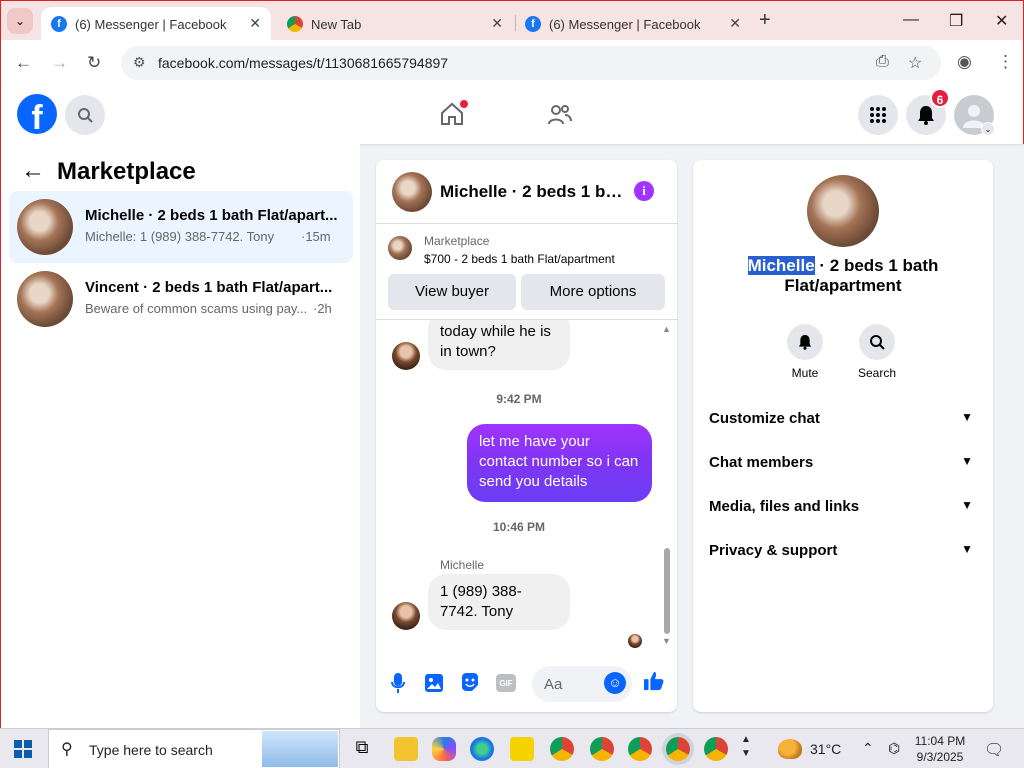 Image resolution: width=1024 pixels, height=768 pixels. What do you see at coordinates (519, 259) in the screenshot?
I see `listing-title: $700 - 2 beds 1 bath Flat/apartment` at bounding box center [519, 259].